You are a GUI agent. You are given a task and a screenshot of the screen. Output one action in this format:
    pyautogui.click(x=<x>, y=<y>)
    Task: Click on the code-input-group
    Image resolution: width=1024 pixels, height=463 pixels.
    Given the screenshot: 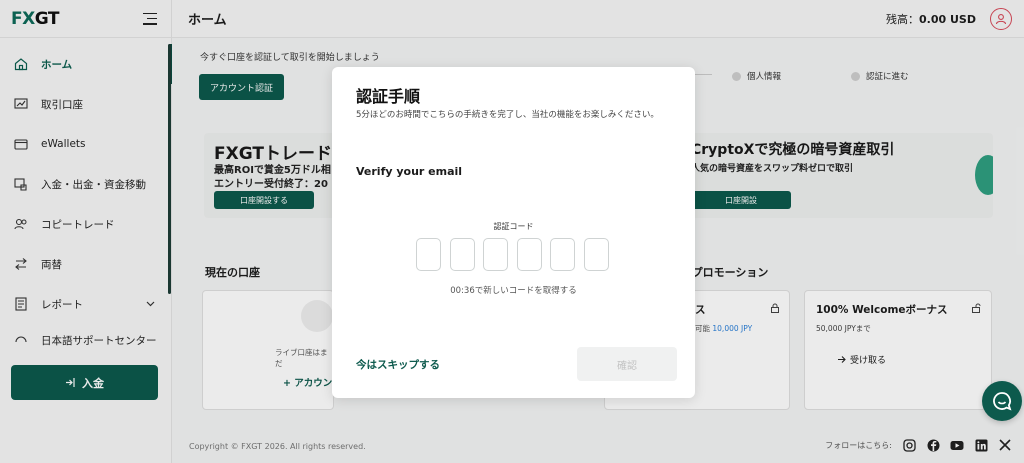 What is the action you would take?
    pyautogui.click(x=512, y=254)
    